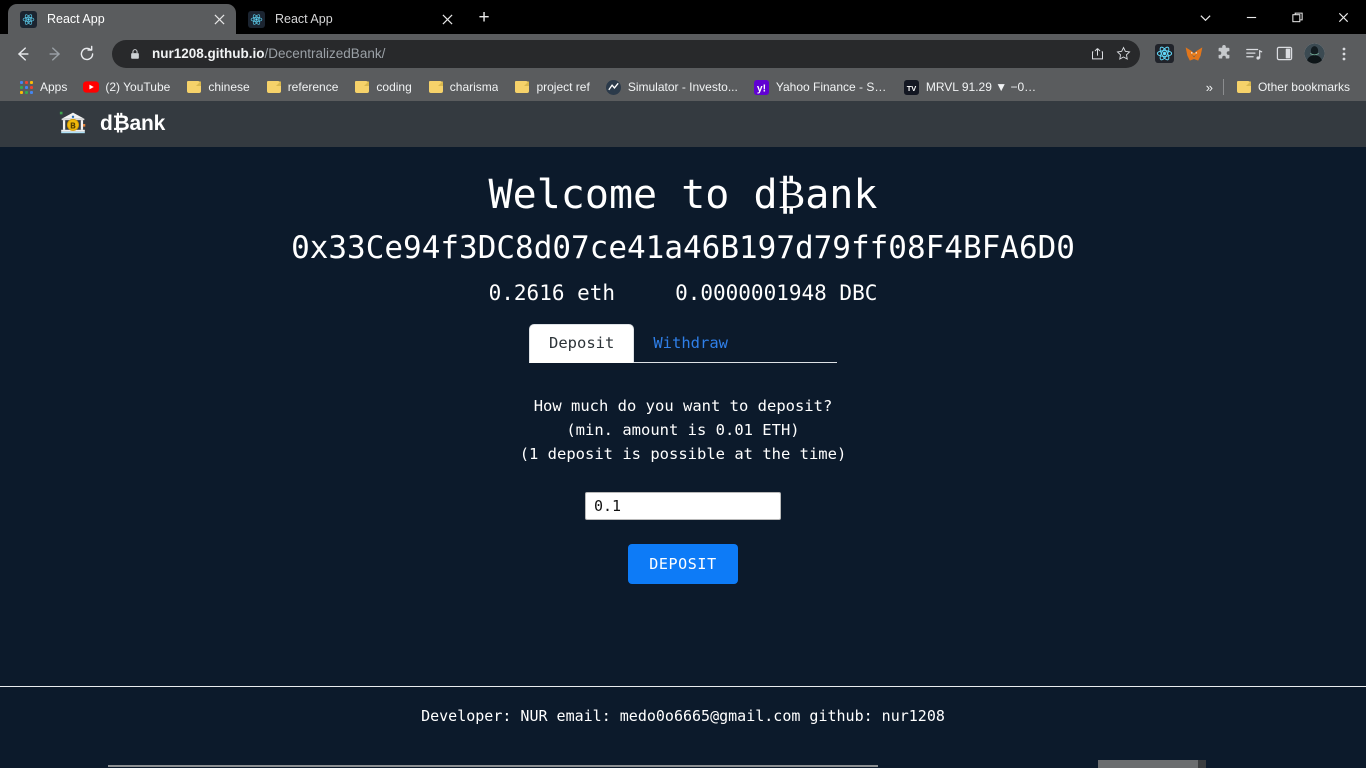 The width and height of the screenshot is (1366, 768). Describe the element at coordinates (683, 686) in the screenshot. I see `footer-divider` at that location.